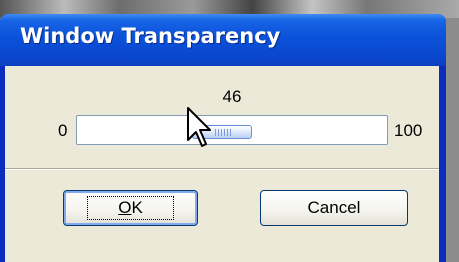 Image resolution: width=459 pixels, height=262 pixels. I want to click on focus-indicator: OK, so click(130, 208).